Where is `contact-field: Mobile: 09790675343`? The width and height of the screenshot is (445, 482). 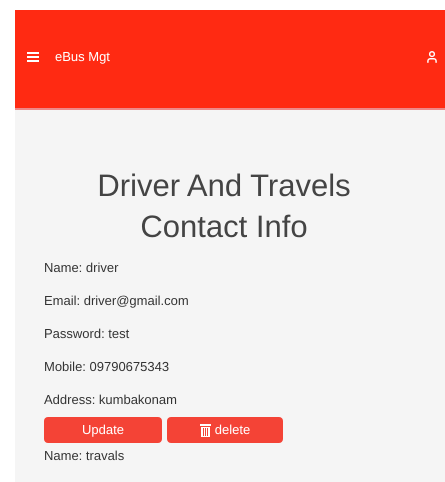 contact-field: Mobile: 09790675343 is located at coordinates (244, 366).